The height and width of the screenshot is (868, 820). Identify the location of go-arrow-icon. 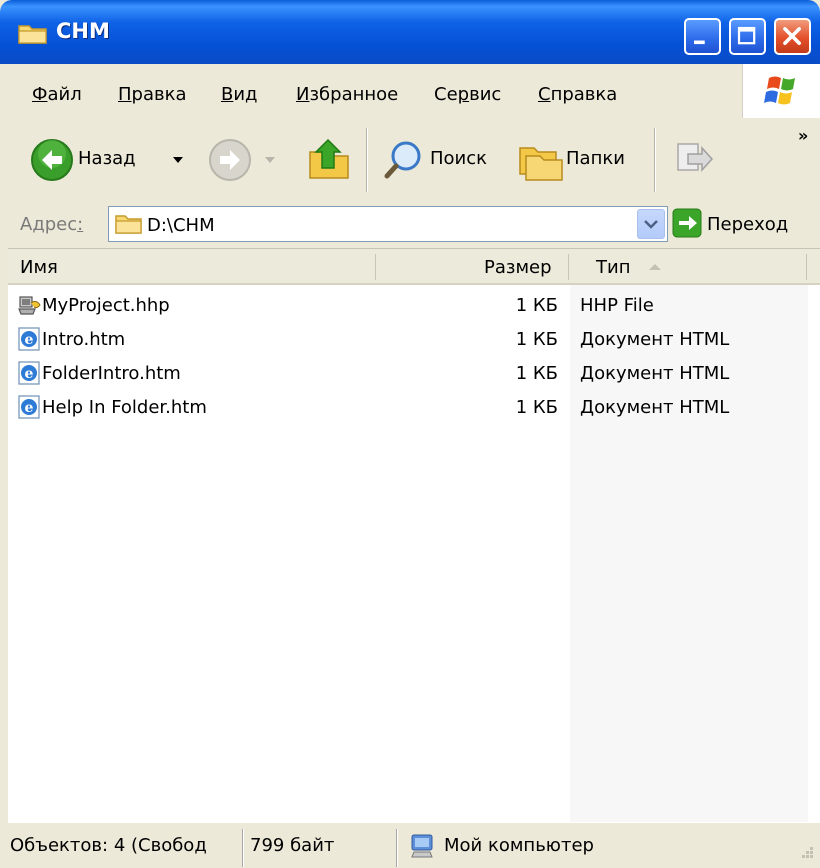
(687, 223).